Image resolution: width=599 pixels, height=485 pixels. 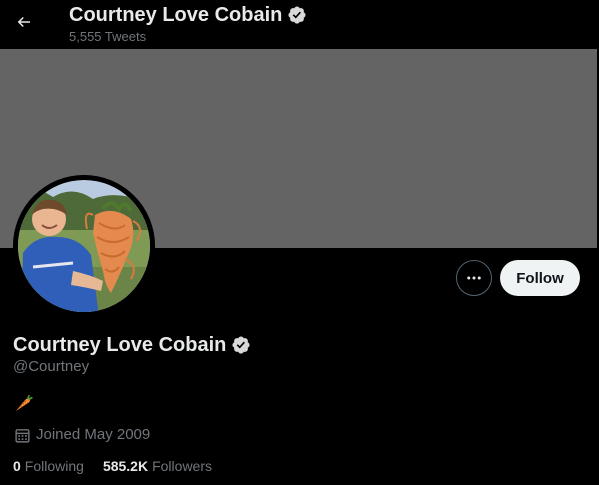 I want to click on following-label: Following, so click(x=54, y=466).